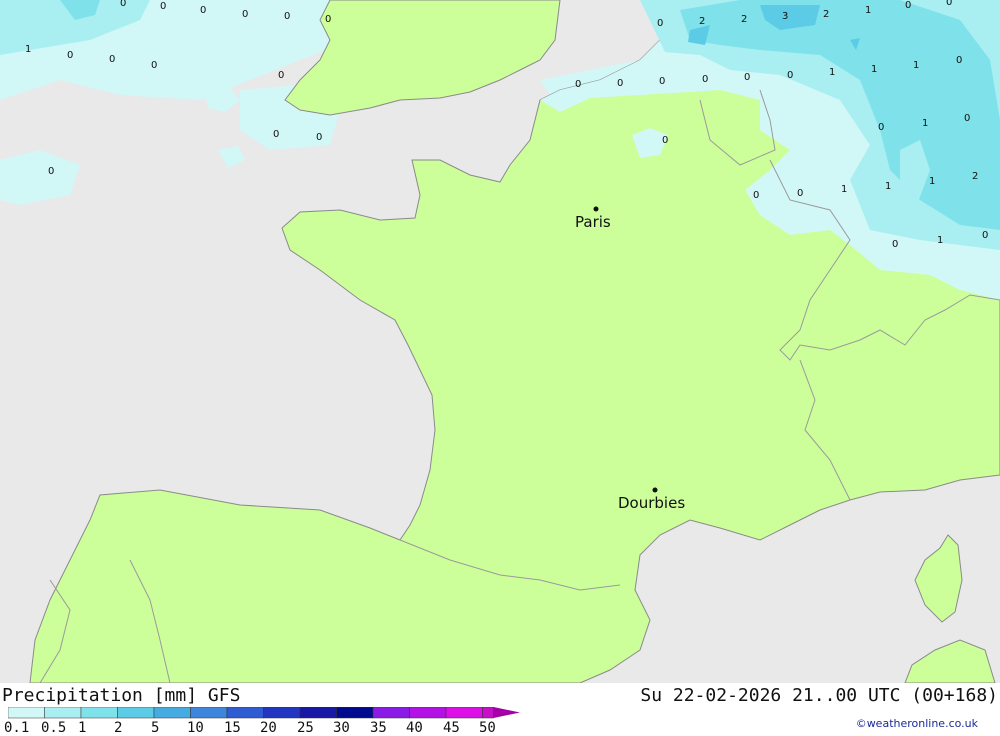 This screenshot has height=736, width=1000. I want to click on dourbies-marker, so click(655, 490).